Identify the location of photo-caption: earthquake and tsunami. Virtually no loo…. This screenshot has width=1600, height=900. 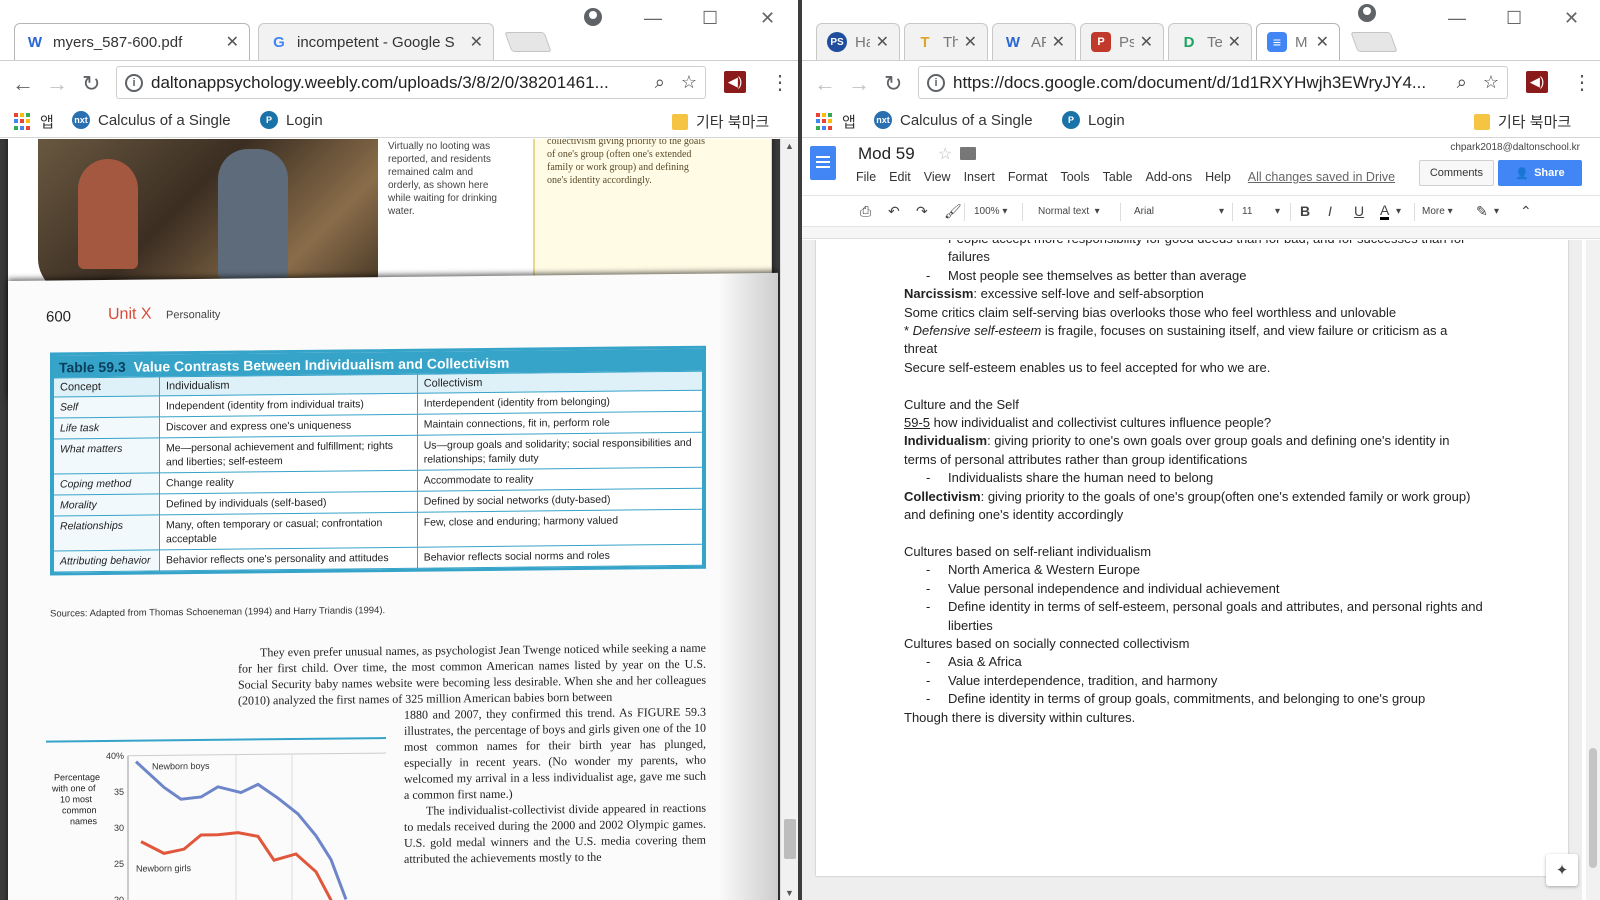
(442, 179).